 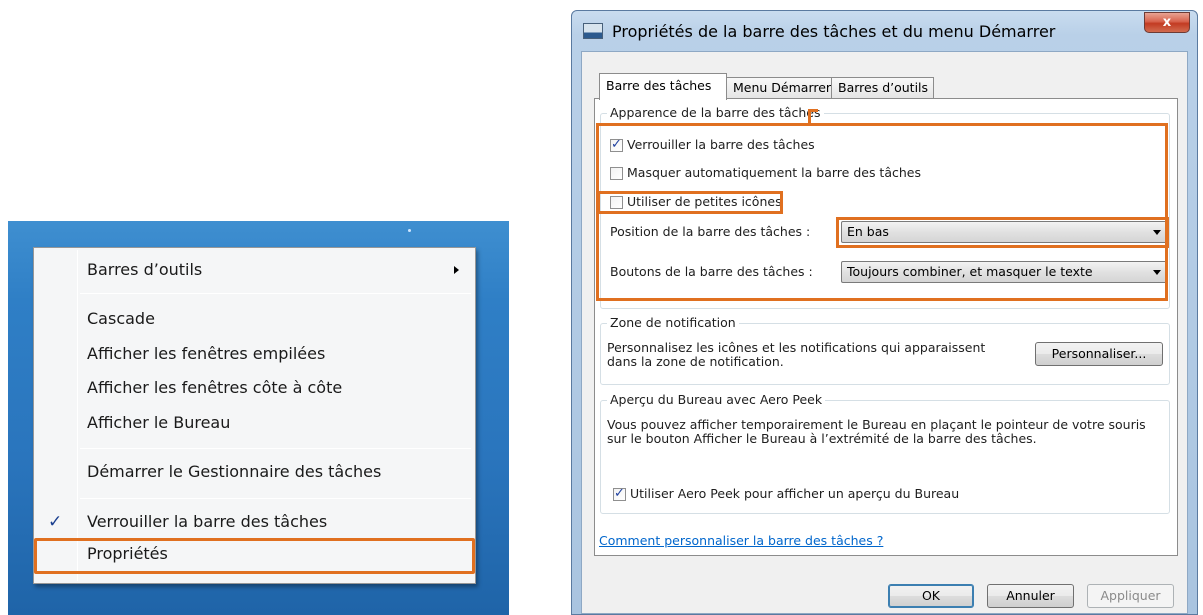 I want to click on menu-item-stacked: Afficher les fenêtres empilées, so click(x=254, y=354).